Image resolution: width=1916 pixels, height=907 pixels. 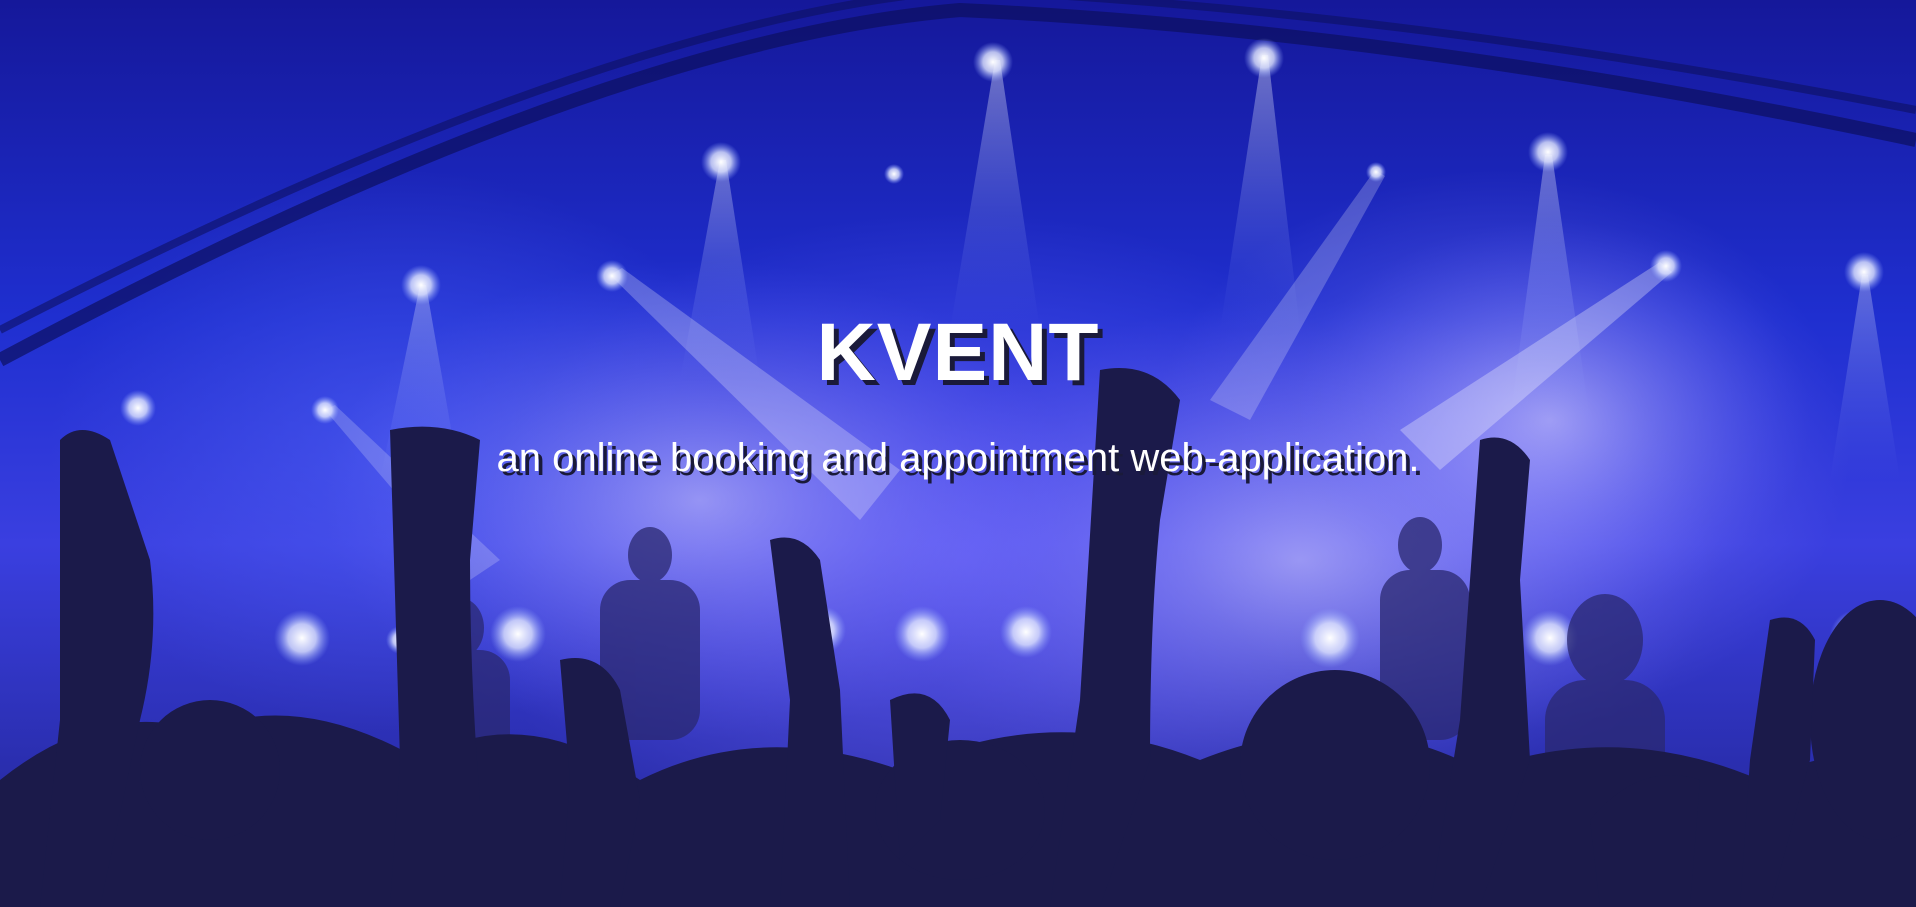 What do you see at coordinates (958, 352) in the screenshot?
I see `app-title: KVENT` at bounding box center [958, 352].